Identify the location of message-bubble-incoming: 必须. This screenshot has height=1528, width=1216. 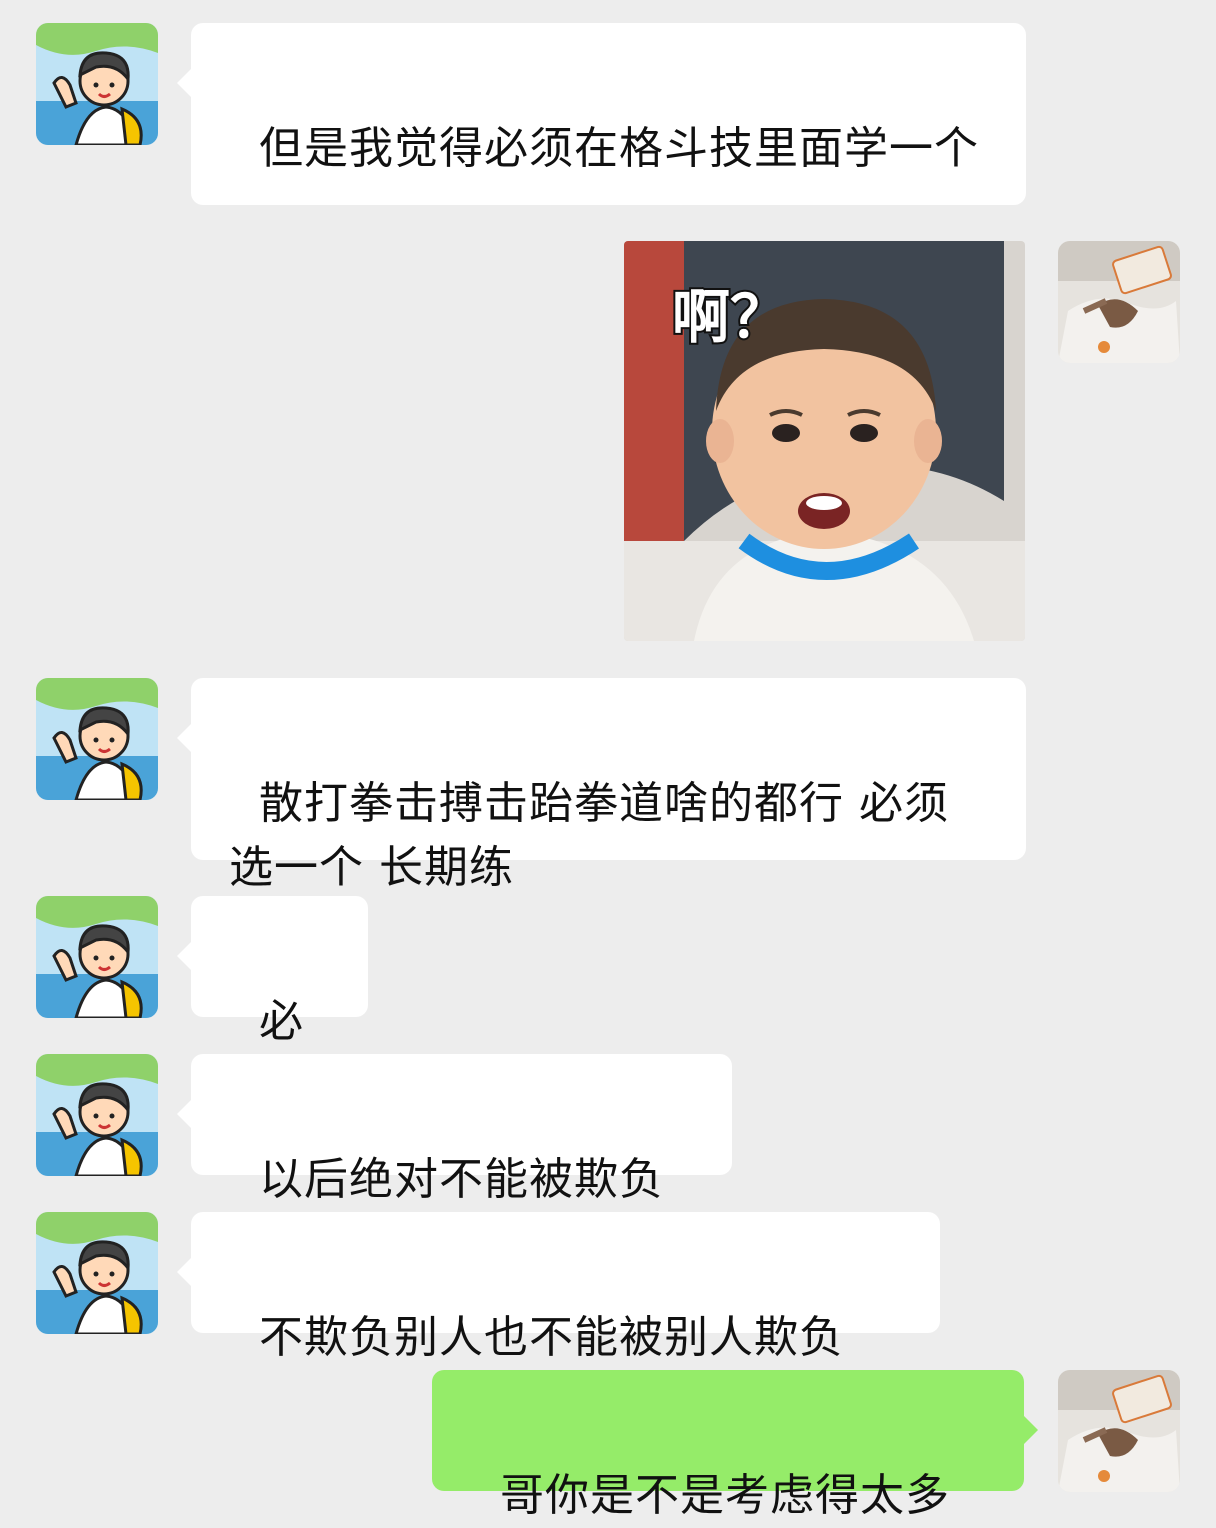
(272, 1003).